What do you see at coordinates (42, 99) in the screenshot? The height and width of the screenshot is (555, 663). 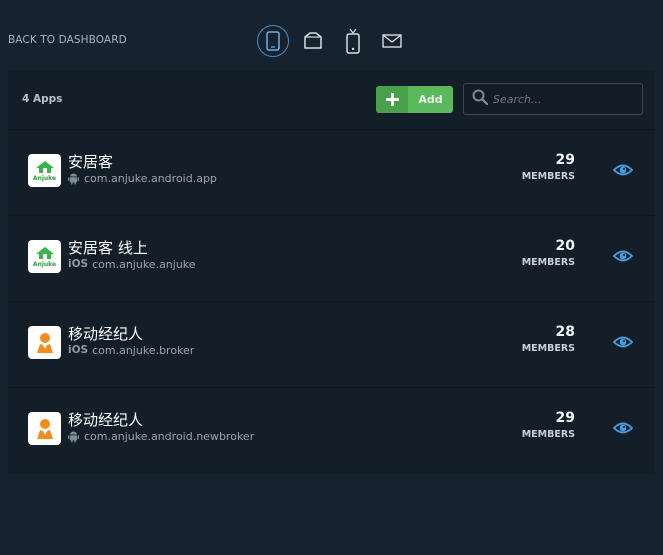 I see `app-count: 4 Apps` at bounding box center [42, 99].